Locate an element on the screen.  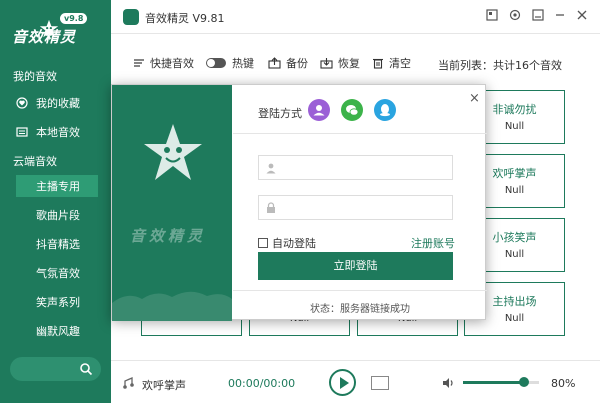
register-link: 注册账号 is located at coordinates (433, 243).